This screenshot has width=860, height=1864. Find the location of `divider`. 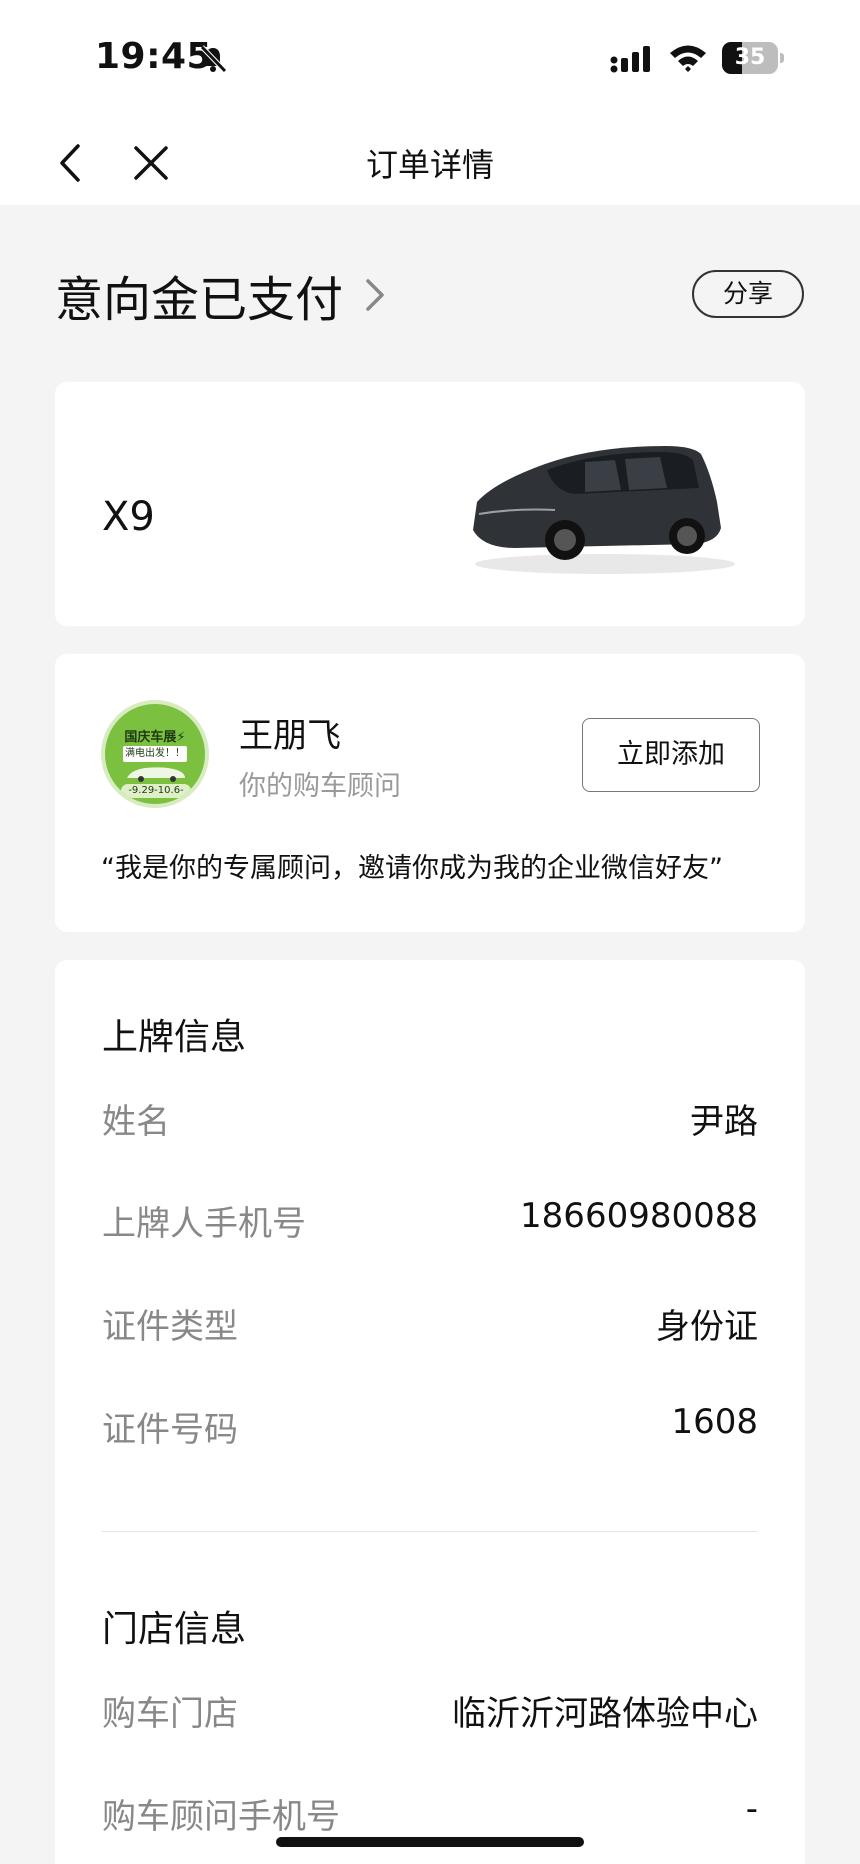

divider is located at coordinates (430, 1531).